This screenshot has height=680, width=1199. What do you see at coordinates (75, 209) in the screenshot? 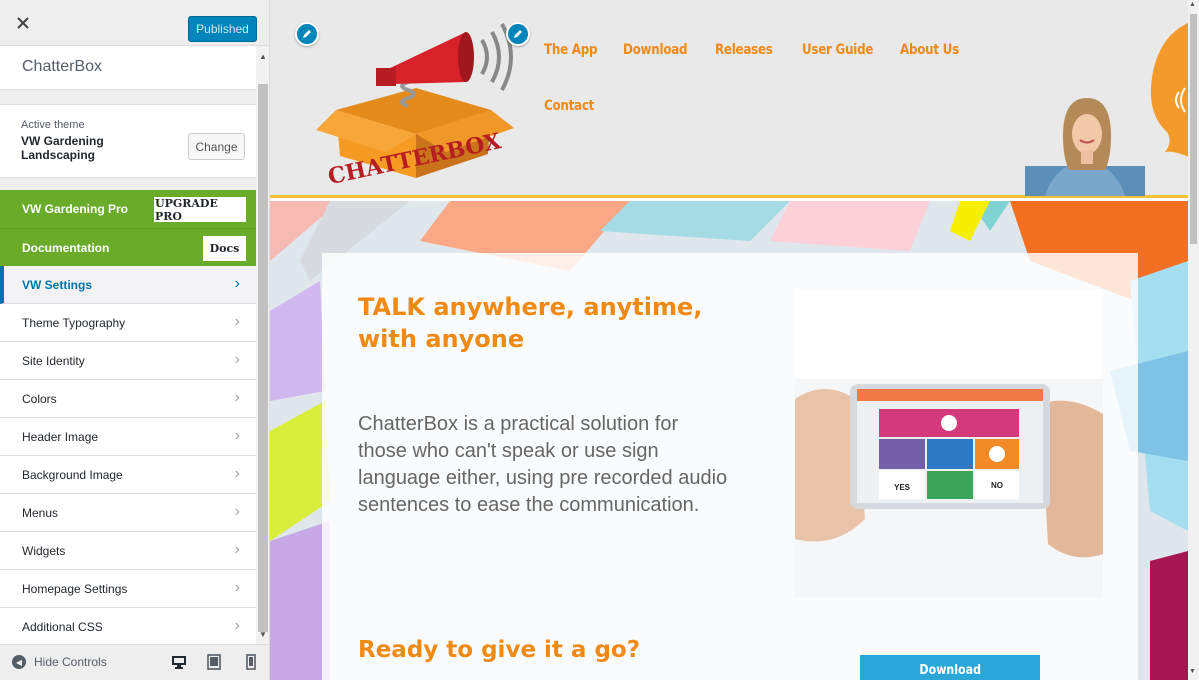
I see `pro-label: VW Gardening Pro` at bounding box center [75, 209].